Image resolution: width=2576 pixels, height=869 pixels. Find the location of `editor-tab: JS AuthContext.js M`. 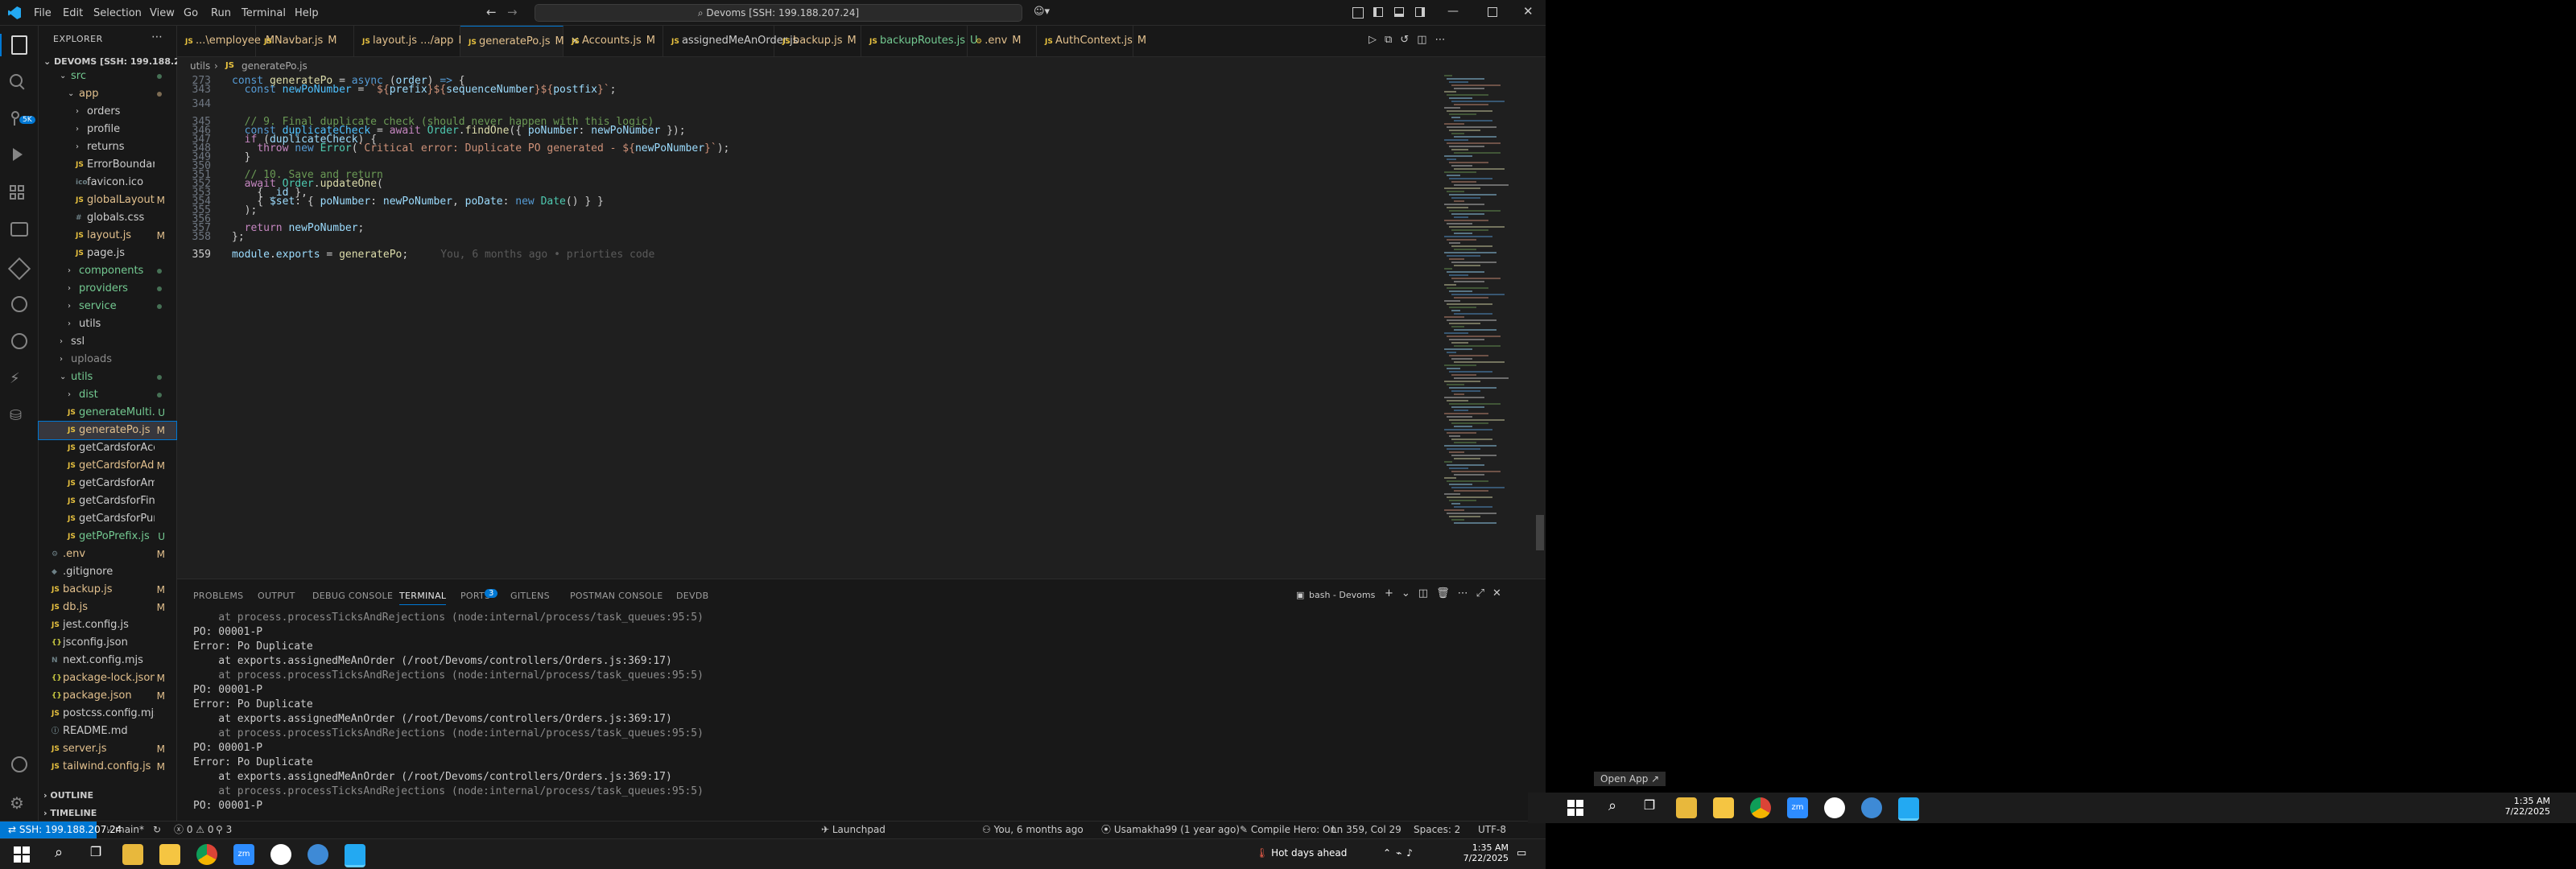

editor-tab: JS AuthContext.js M is located at coordinates (1091, 41).